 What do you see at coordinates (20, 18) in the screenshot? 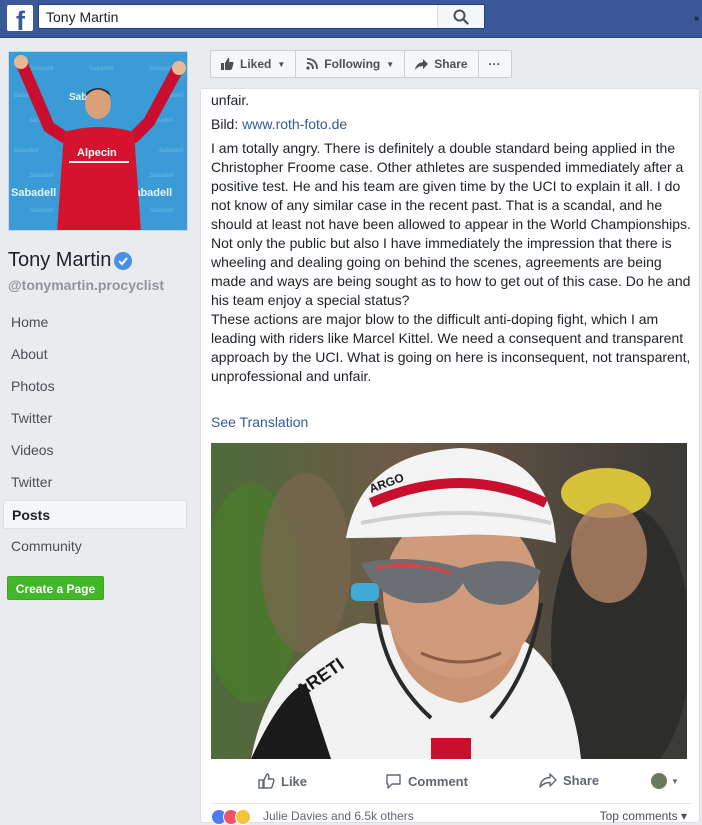
I see `facebook-logo-icon: f` at bounding box center [20, 18].